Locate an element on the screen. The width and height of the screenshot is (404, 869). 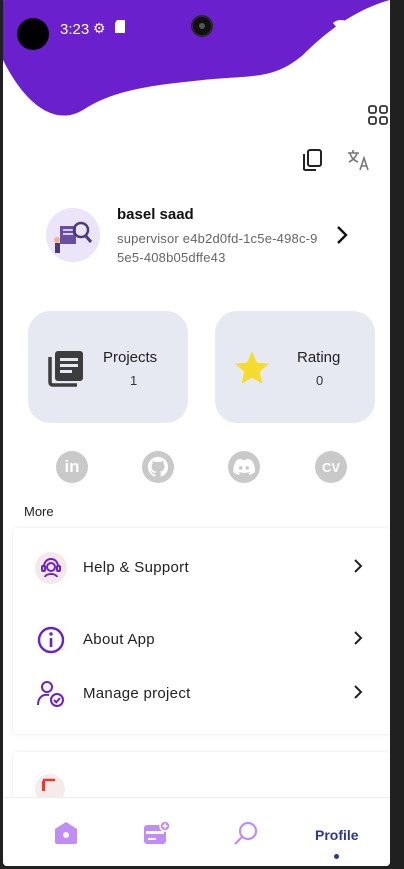
linkedin-text: in is located at coordinates (72, 466).